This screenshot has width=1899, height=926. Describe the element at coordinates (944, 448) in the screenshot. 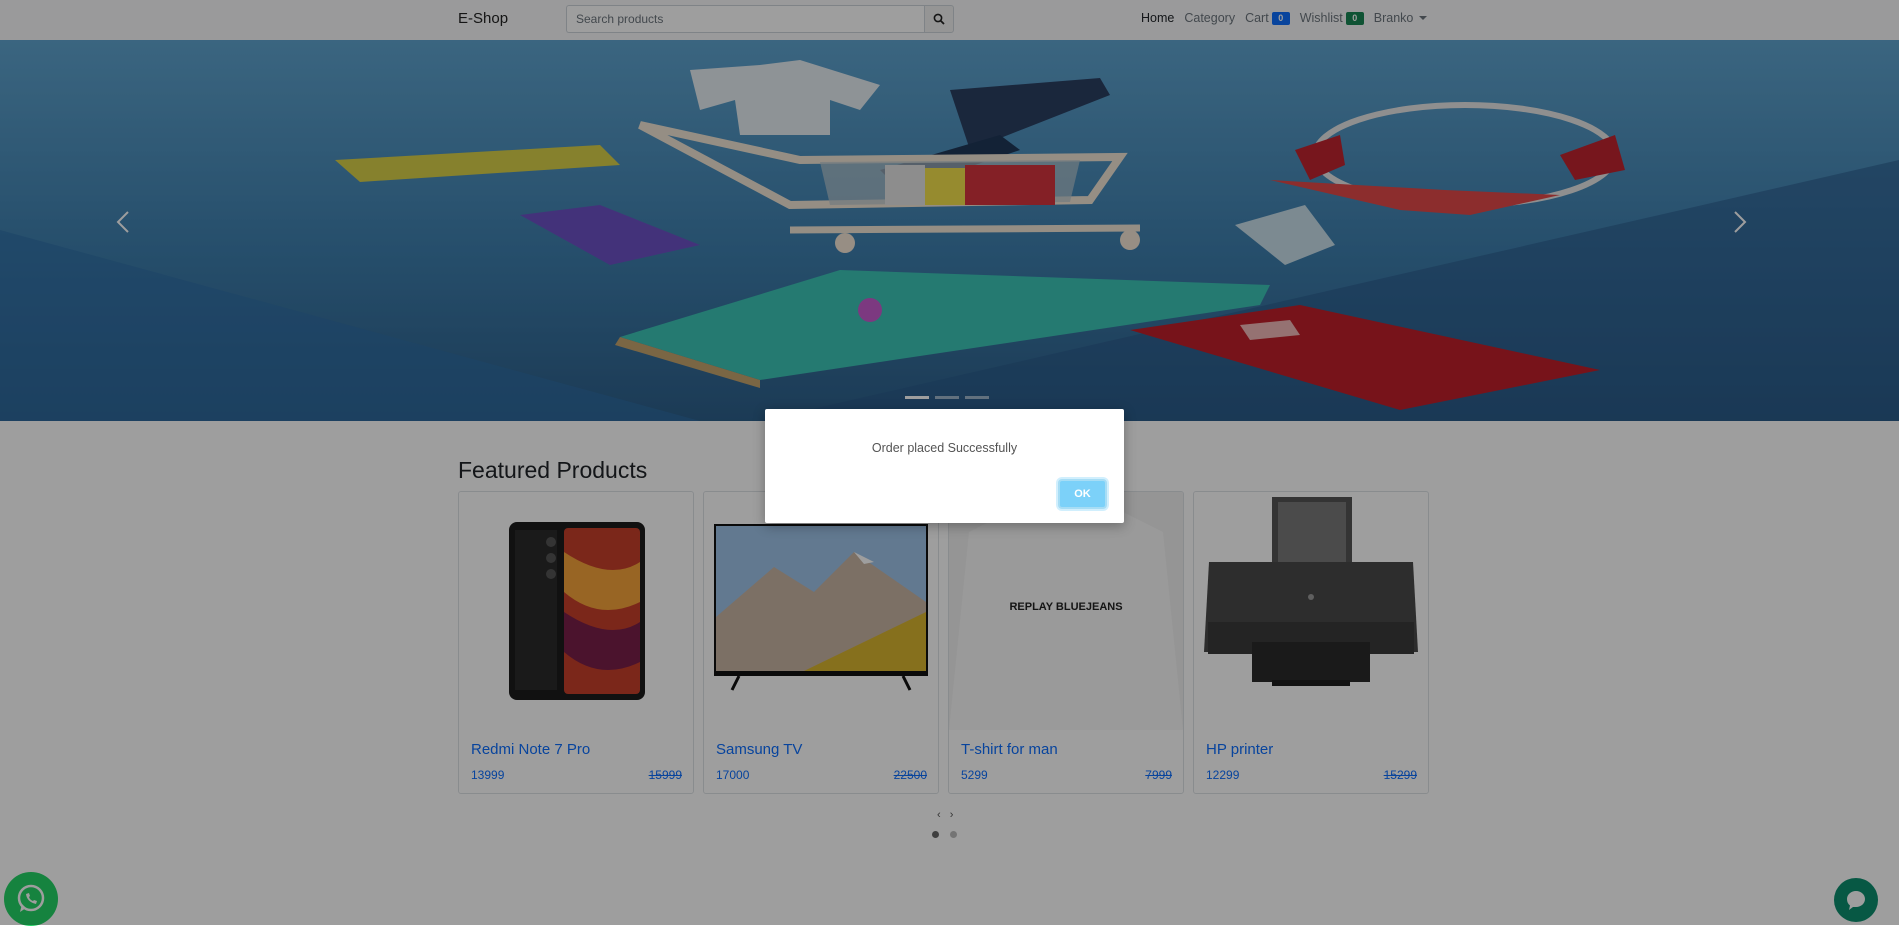

I see `dialog-message: Order placed Successfully` at that location.